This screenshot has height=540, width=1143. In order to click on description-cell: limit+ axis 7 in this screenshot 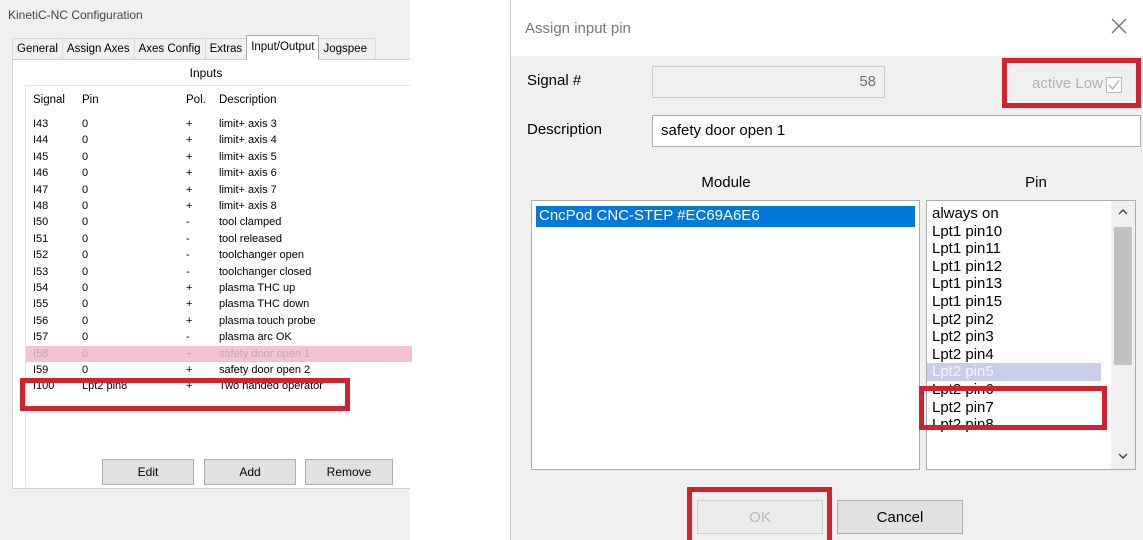, I will do `click(248, 189)`.